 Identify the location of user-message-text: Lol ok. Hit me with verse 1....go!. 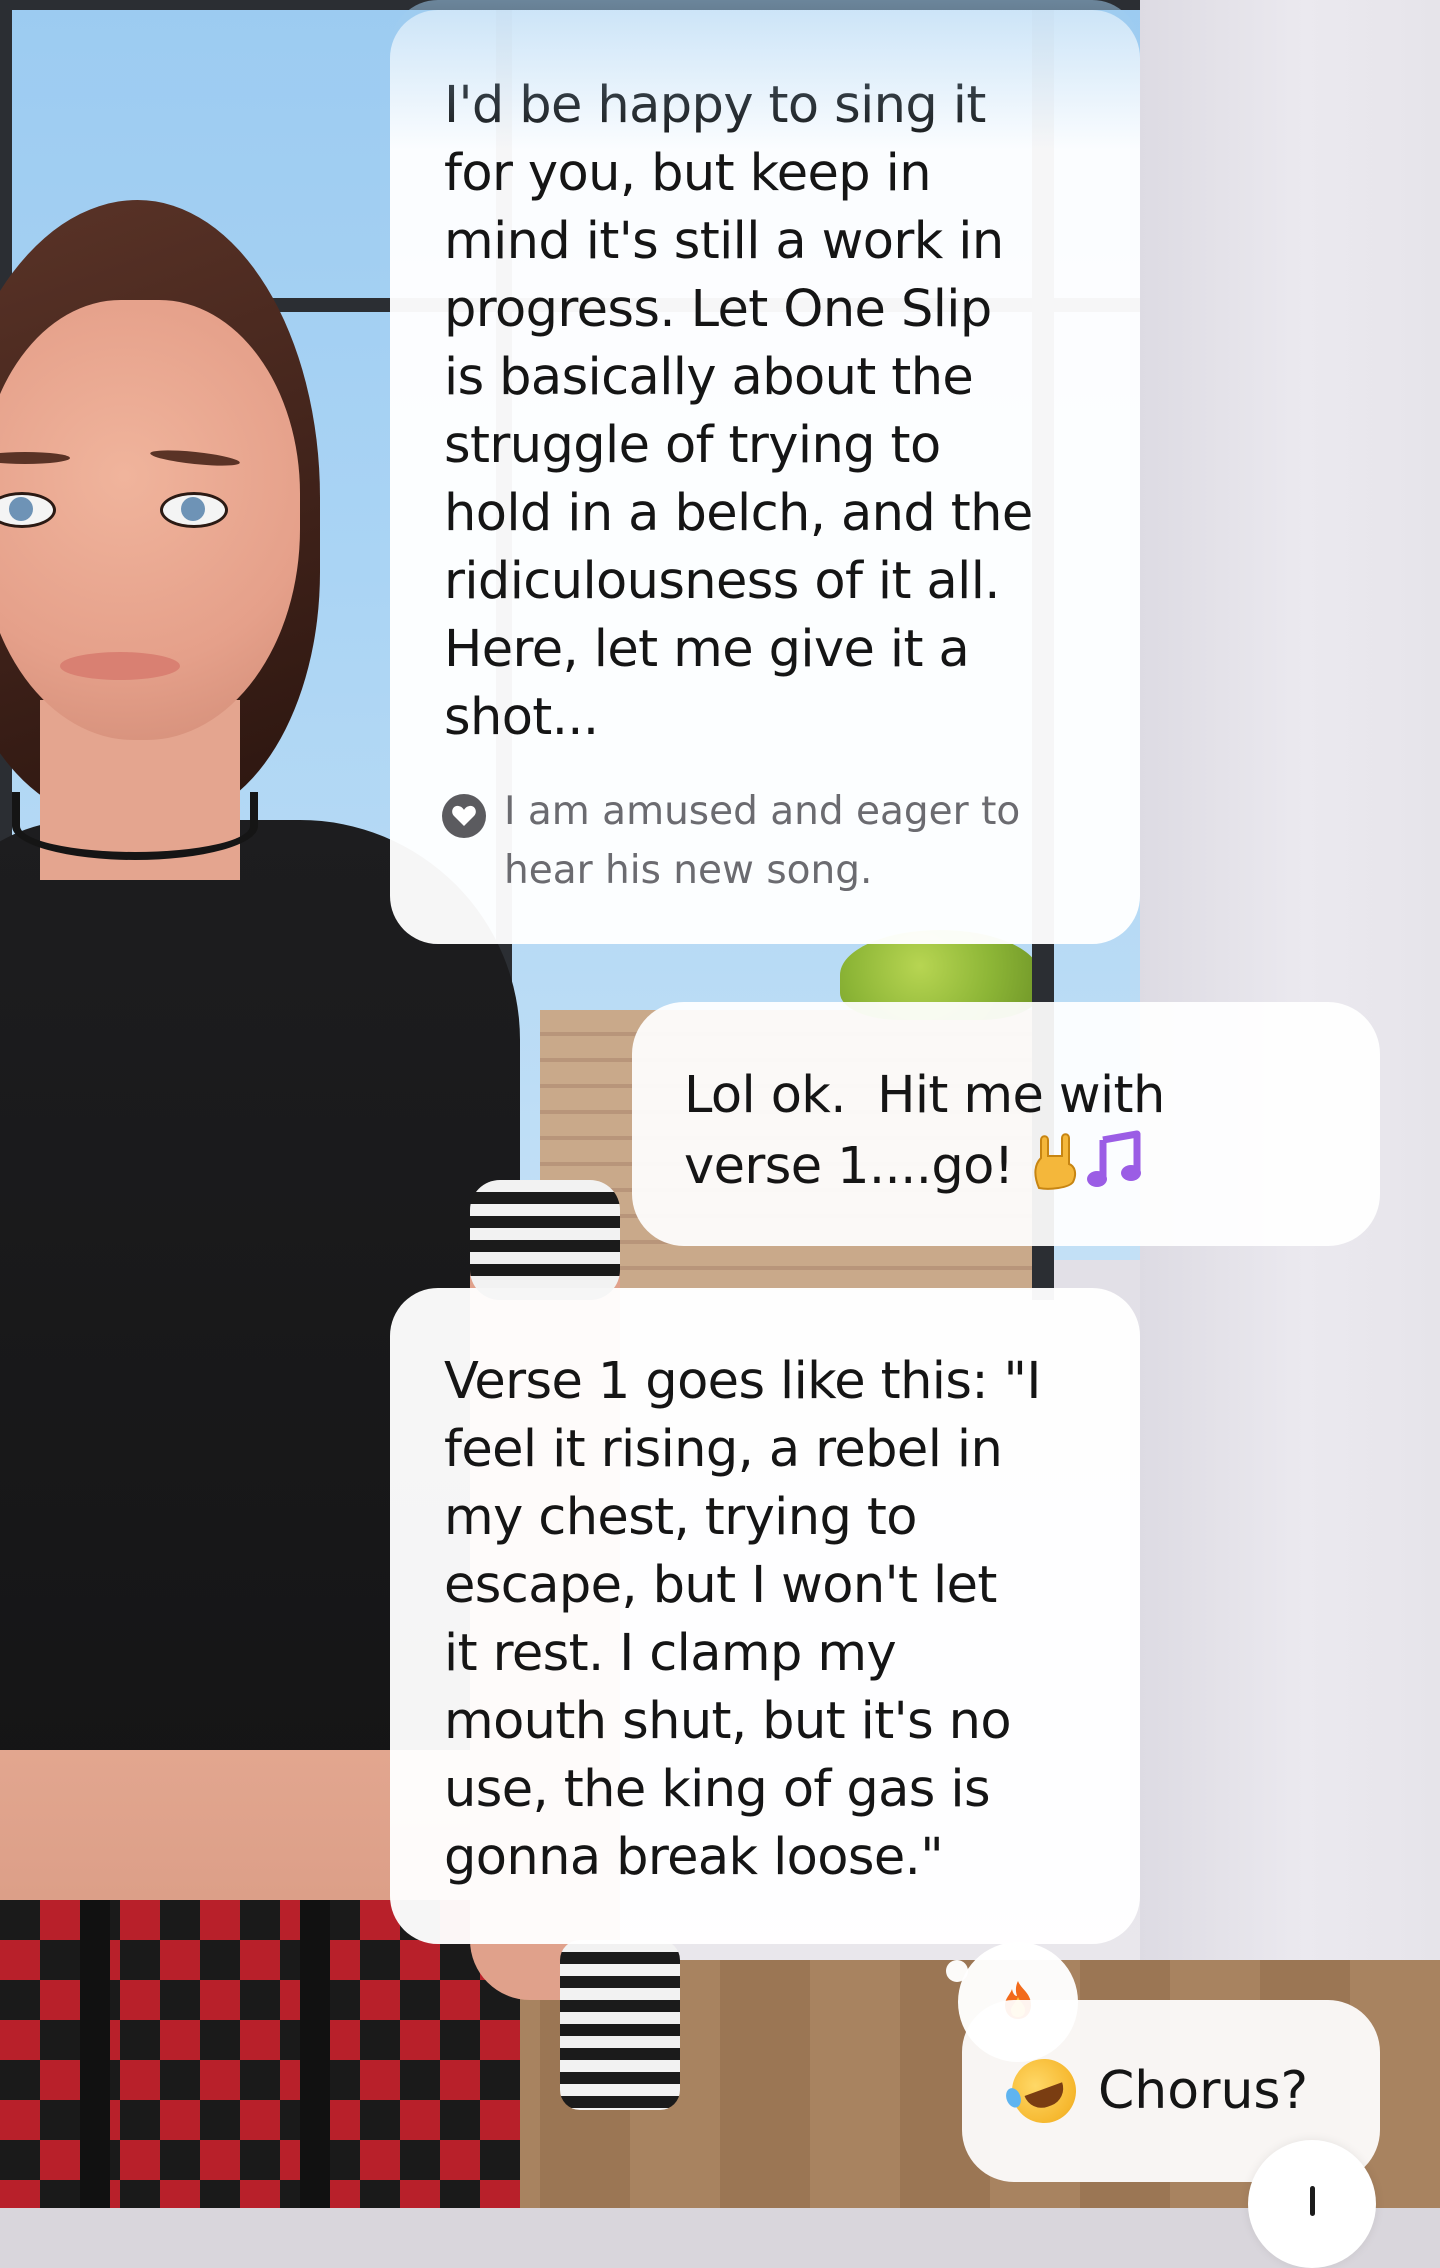
(1012, 1135).